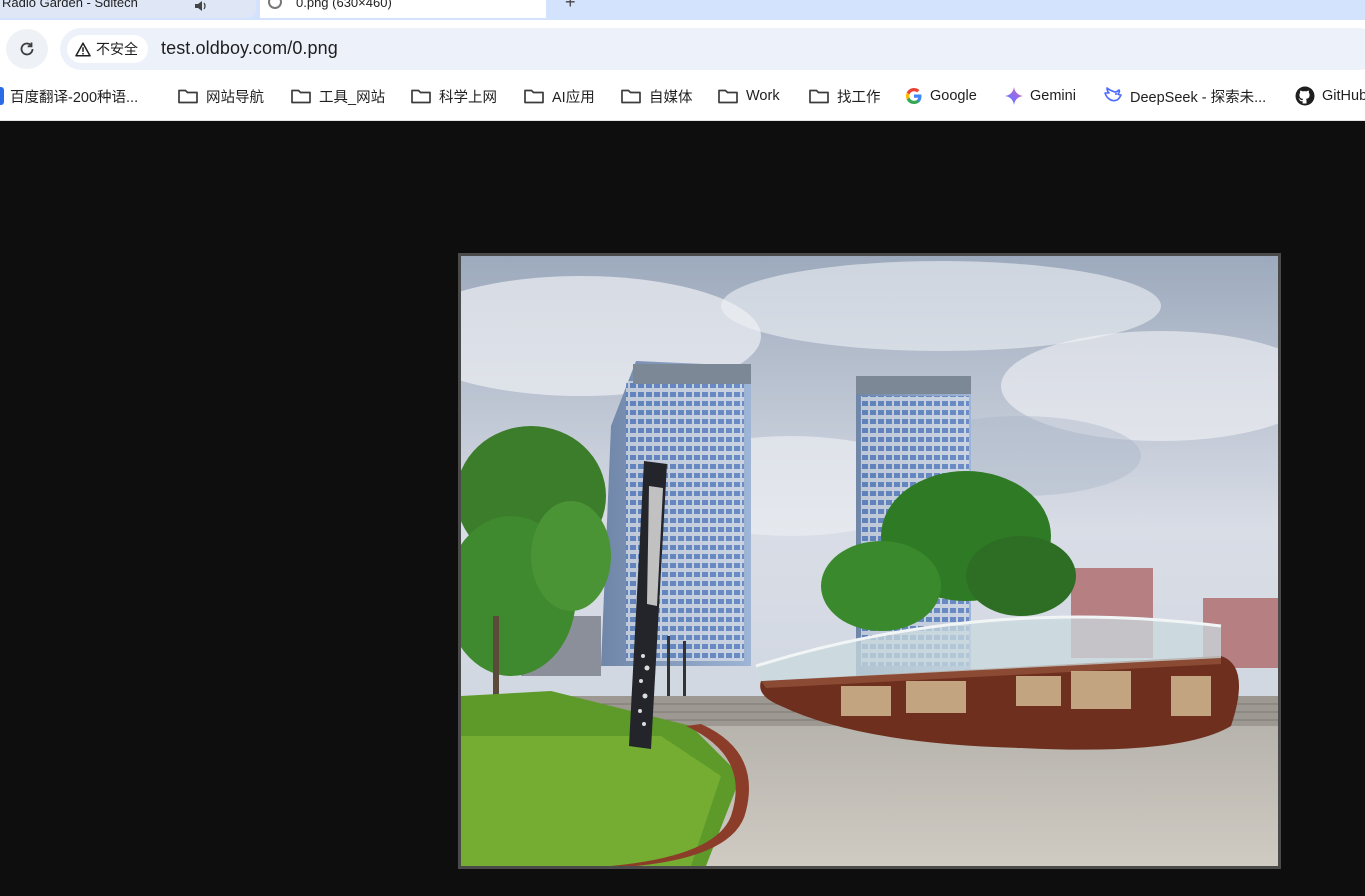  I want to click on bookmark-label: Gemini, so click(1053, 96).